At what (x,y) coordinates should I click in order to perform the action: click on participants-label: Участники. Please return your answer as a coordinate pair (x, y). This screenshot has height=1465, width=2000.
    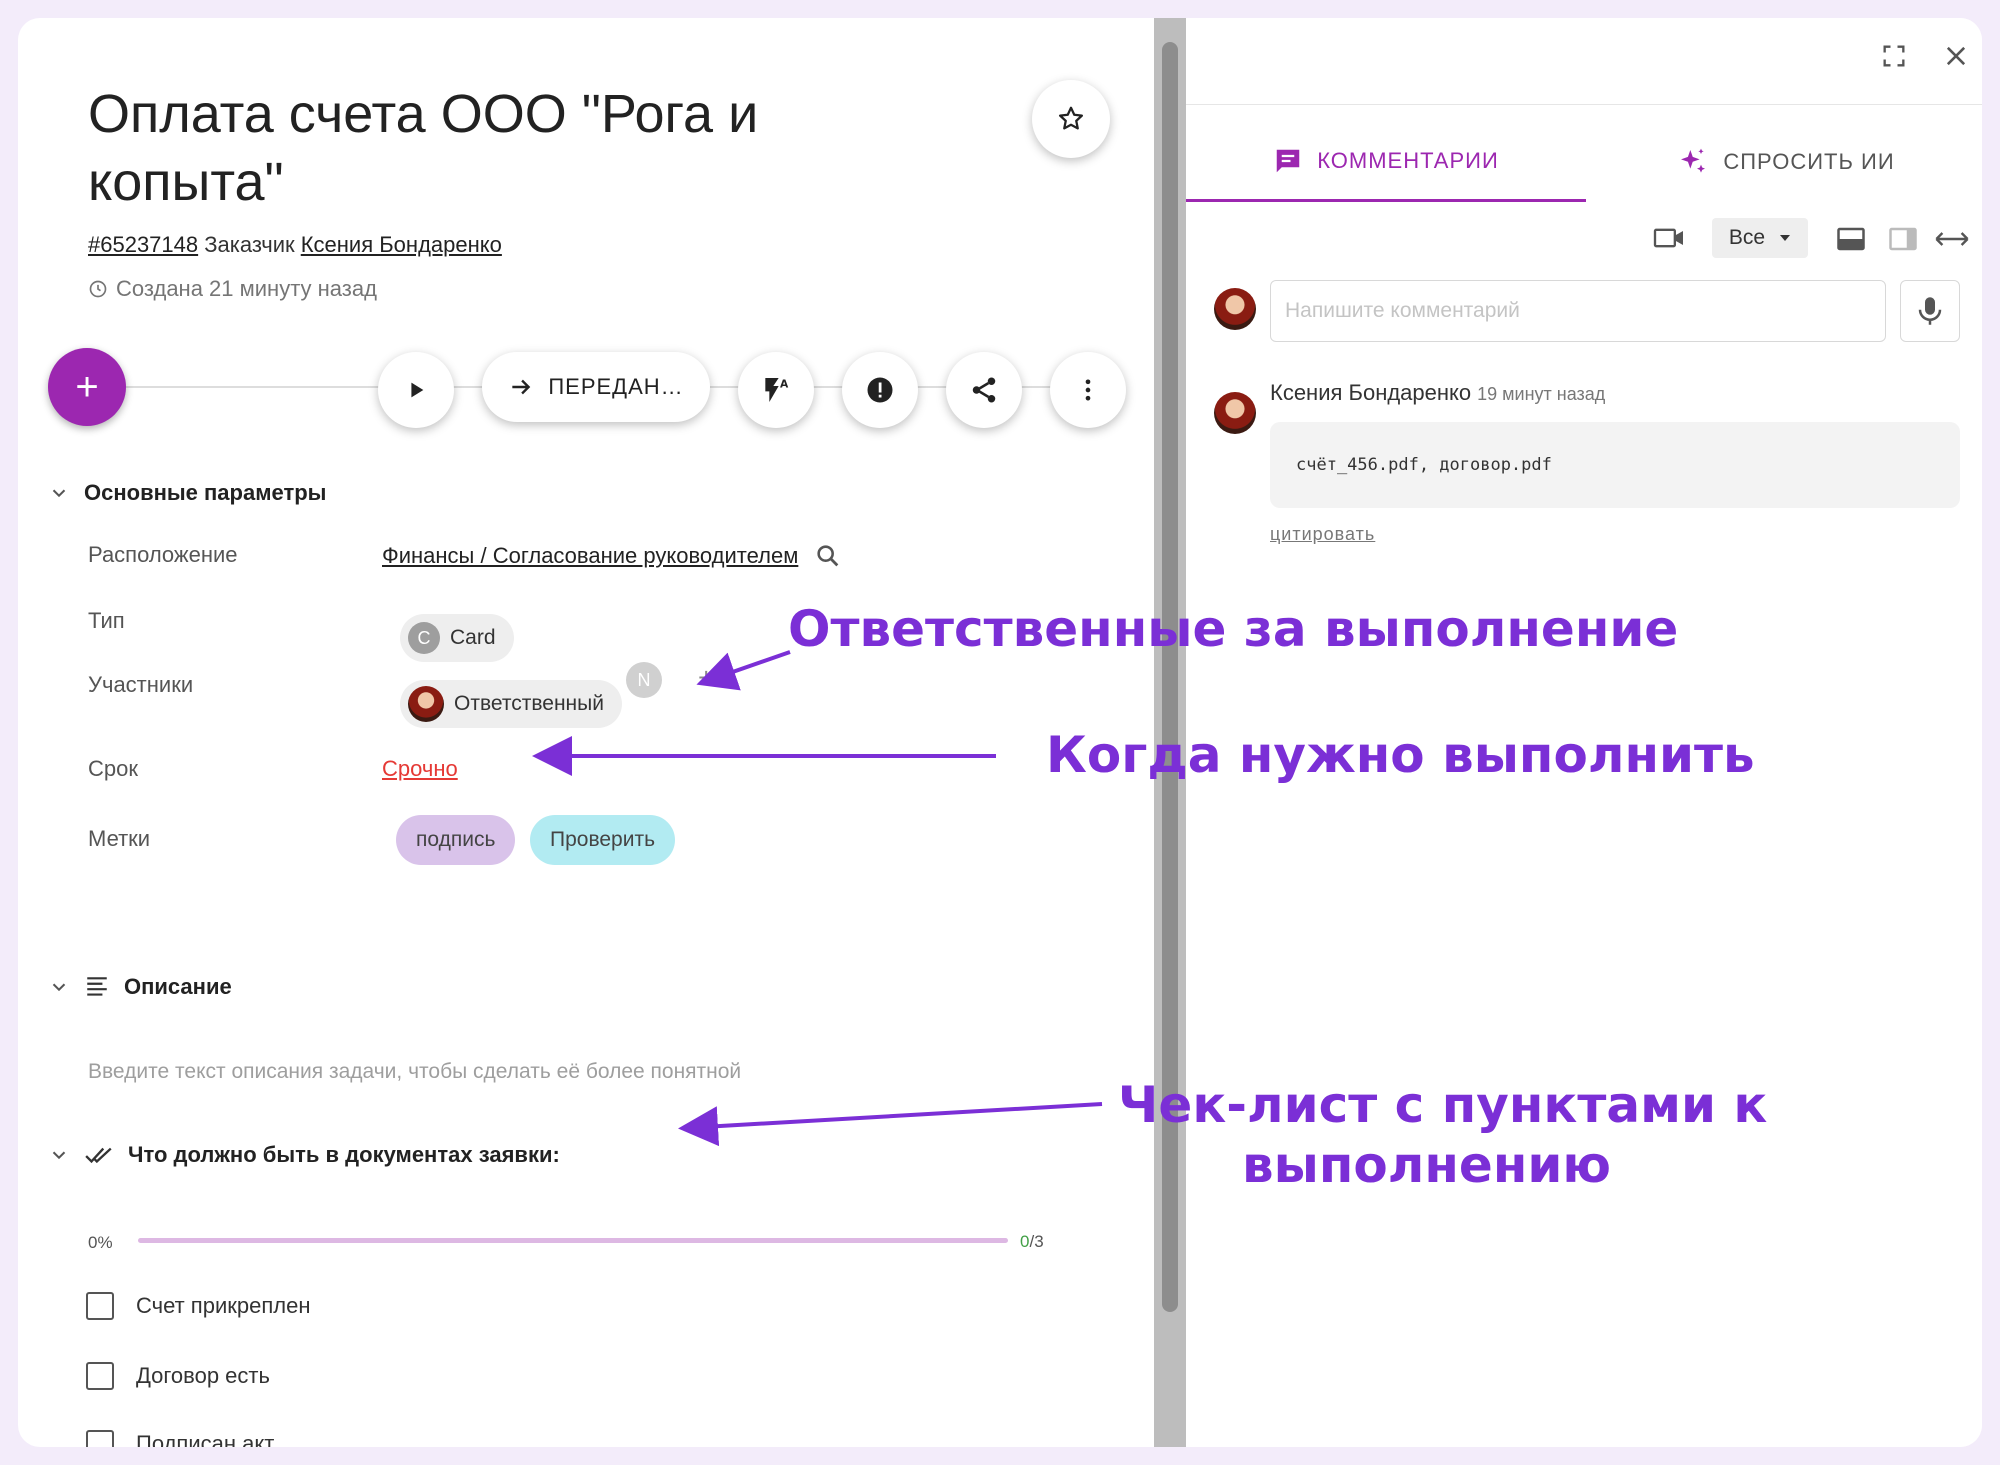
    Looking at the image, I should click on (141, 684).